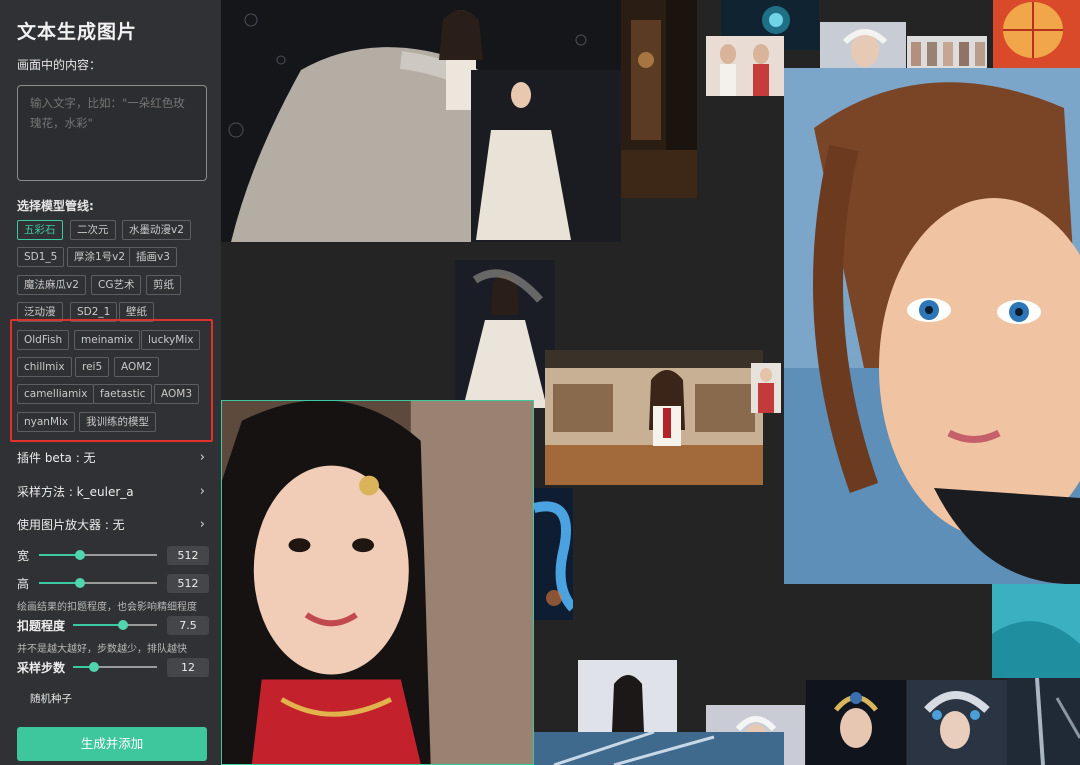 This screenshot has height=765, width=1080. What do you see at coordinates (77, 32) in the screenshot?
I see `app-title: 文本生成图片` at bounding box center [77, 32].